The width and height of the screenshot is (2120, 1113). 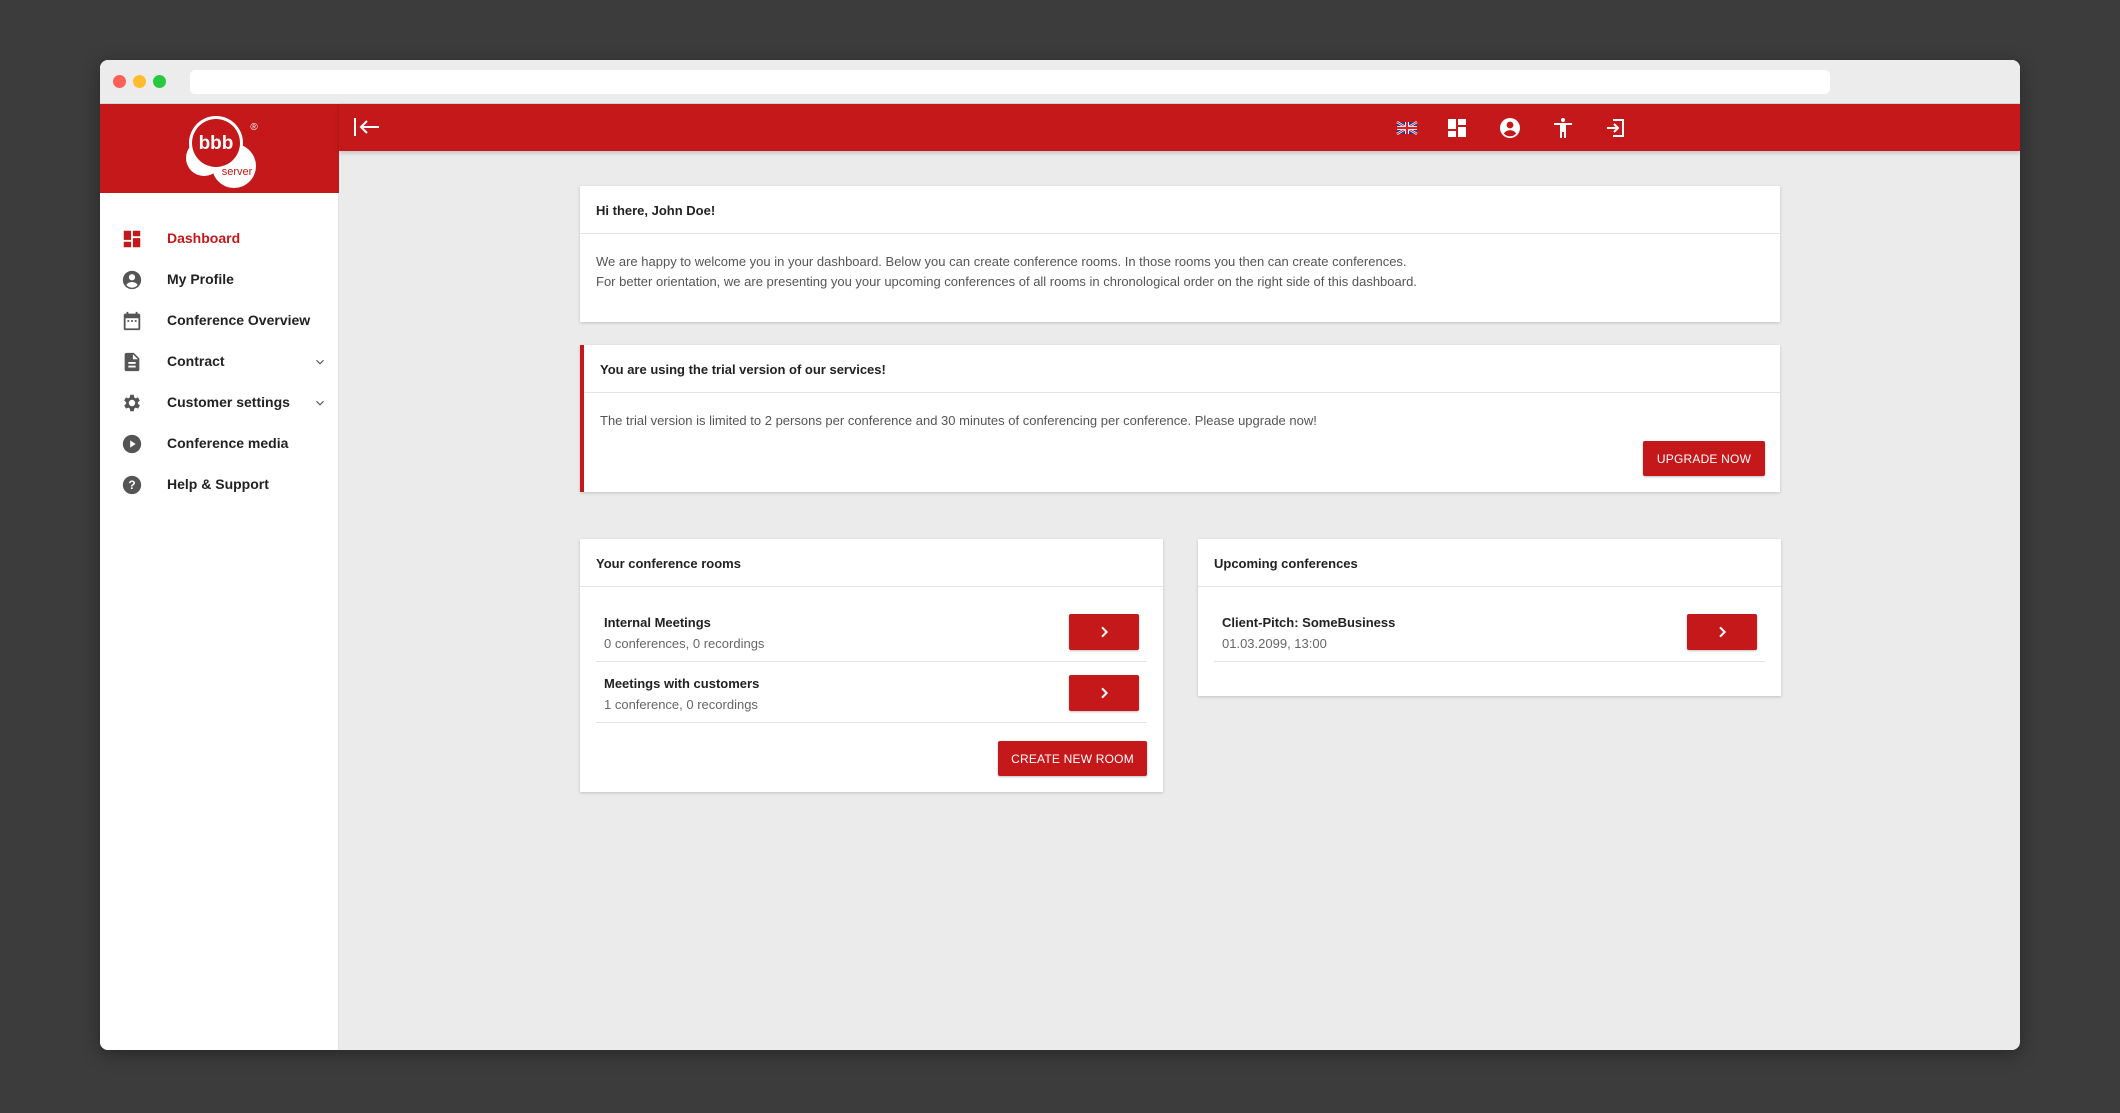 What do you see at coordinates (1274, 643) in the screenshot?
I see `conference-datetime: 01.03.2099, 13:00` at bounding box center [1274, 643].